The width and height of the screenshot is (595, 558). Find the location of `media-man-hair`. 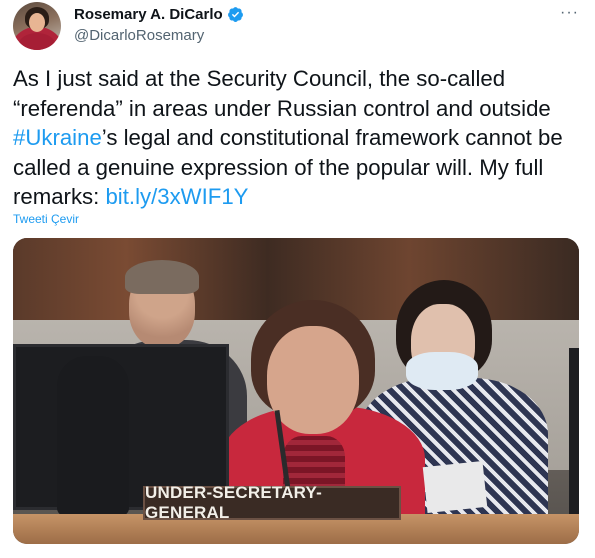

media-man-hair is located at coordinates (162, 277).